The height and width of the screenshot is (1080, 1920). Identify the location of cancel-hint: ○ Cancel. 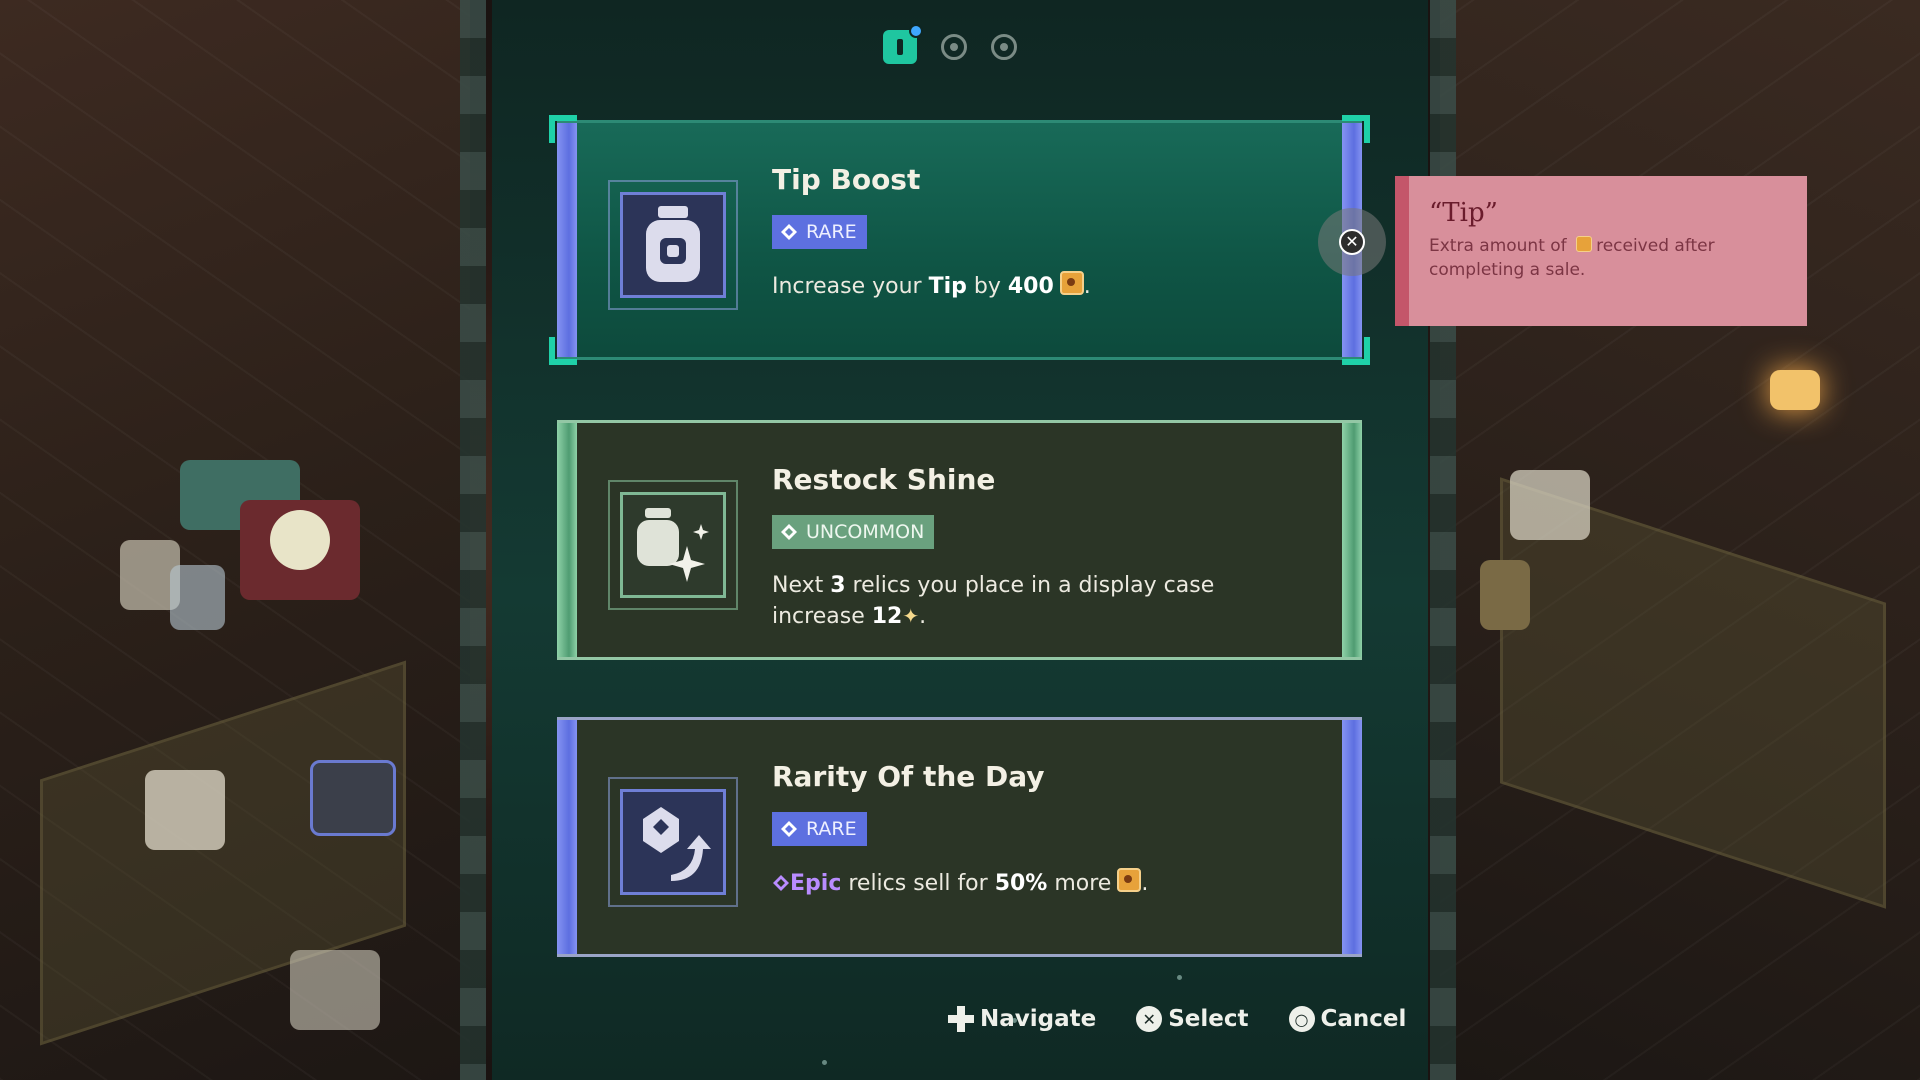
(1347, 1019).